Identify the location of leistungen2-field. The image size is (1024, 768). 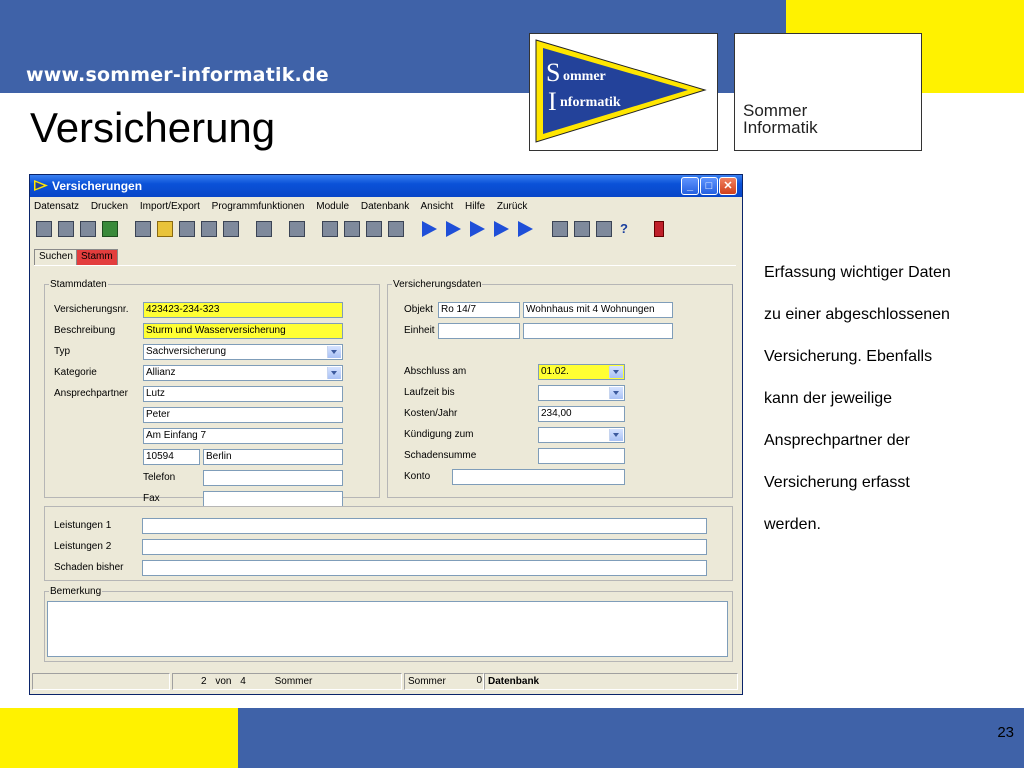
(424, 547).